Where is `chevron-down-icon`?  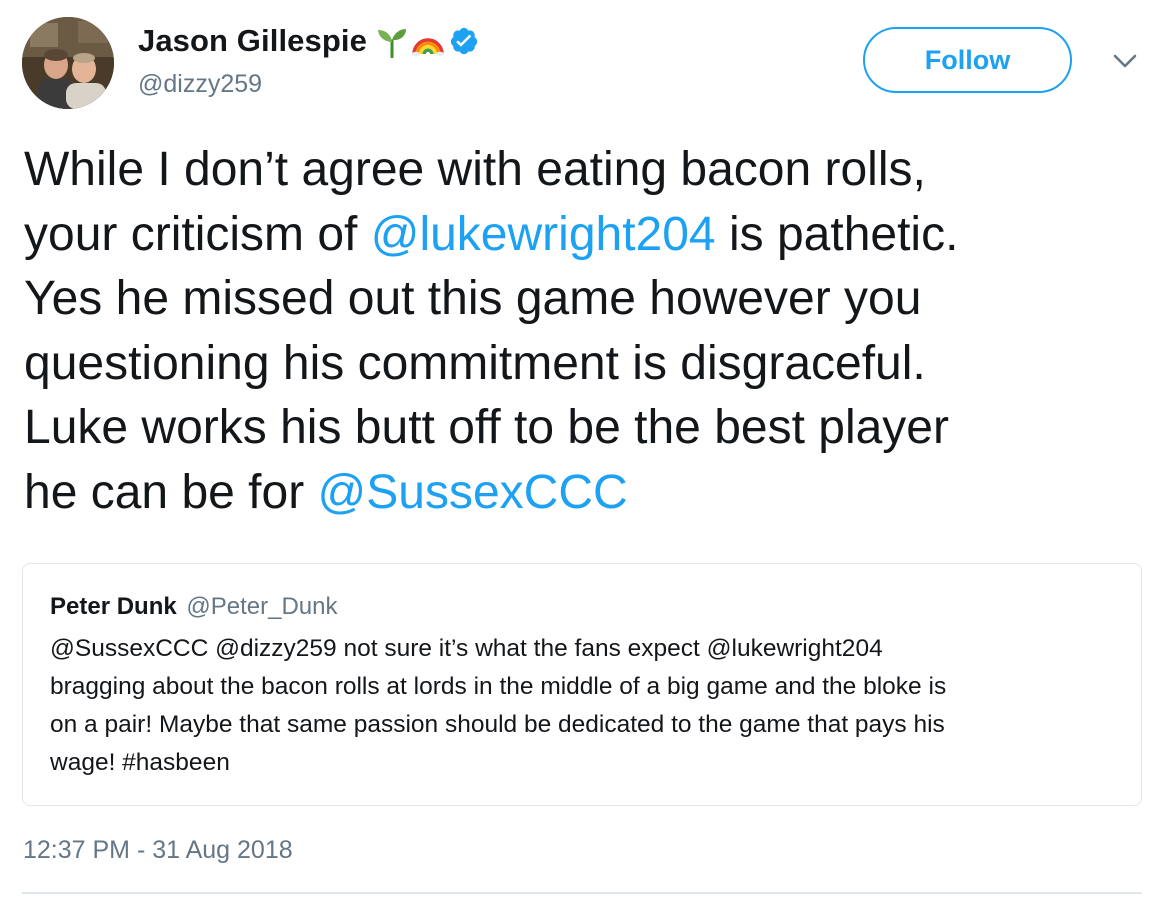
chevron-down-icon is located at coordinates (1125, 61).